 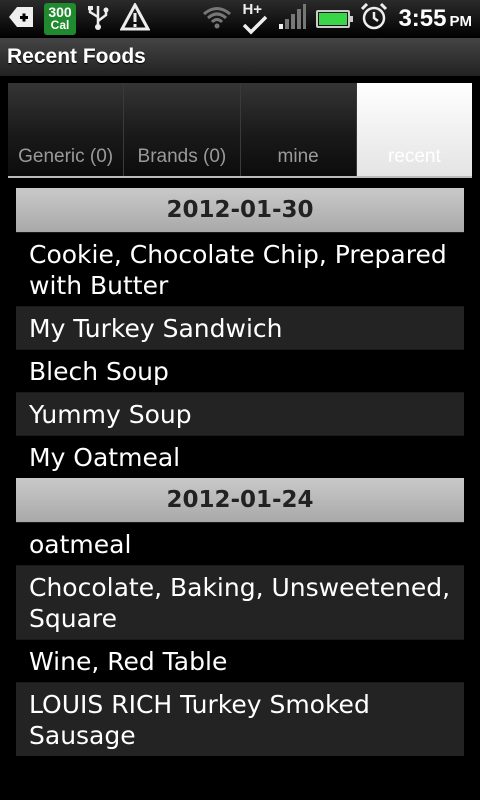 What do you see at coordinates (66, 156) in the screenshot?
I see `tab-label: Generic (0)` at bounding box center [66, 156].